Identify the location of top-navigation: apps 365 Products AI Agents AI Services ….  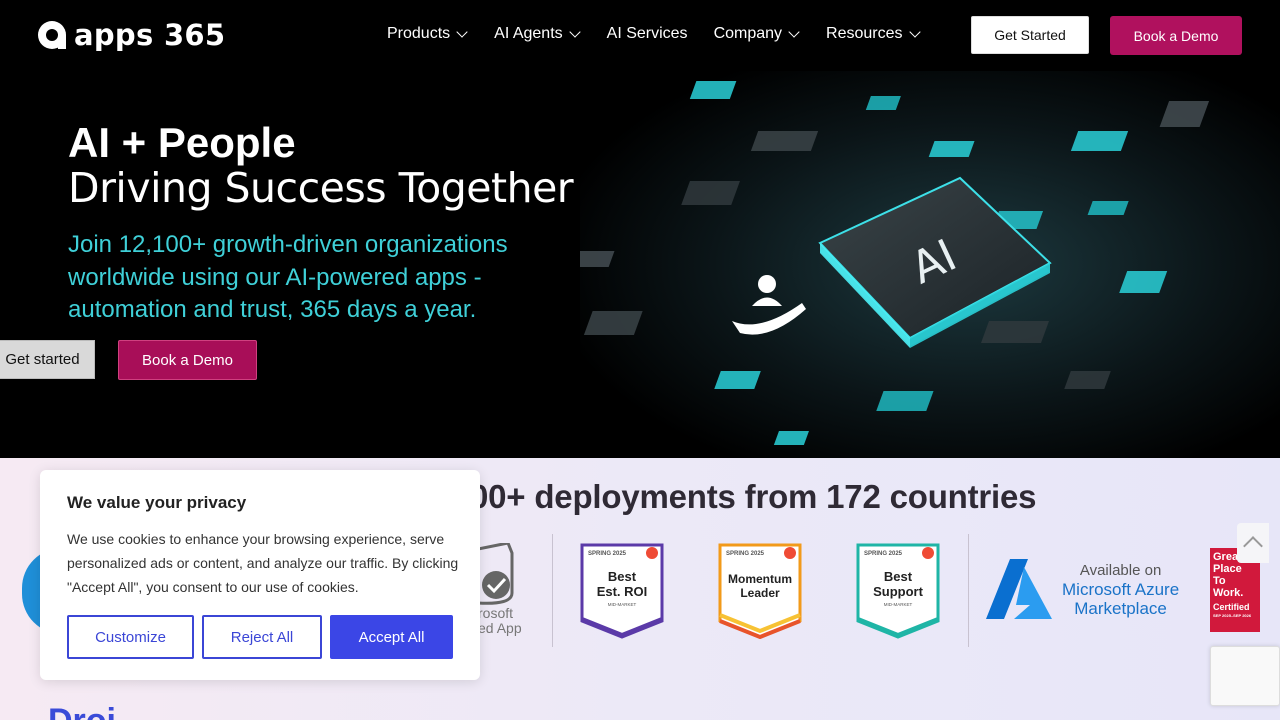
(640, 35).